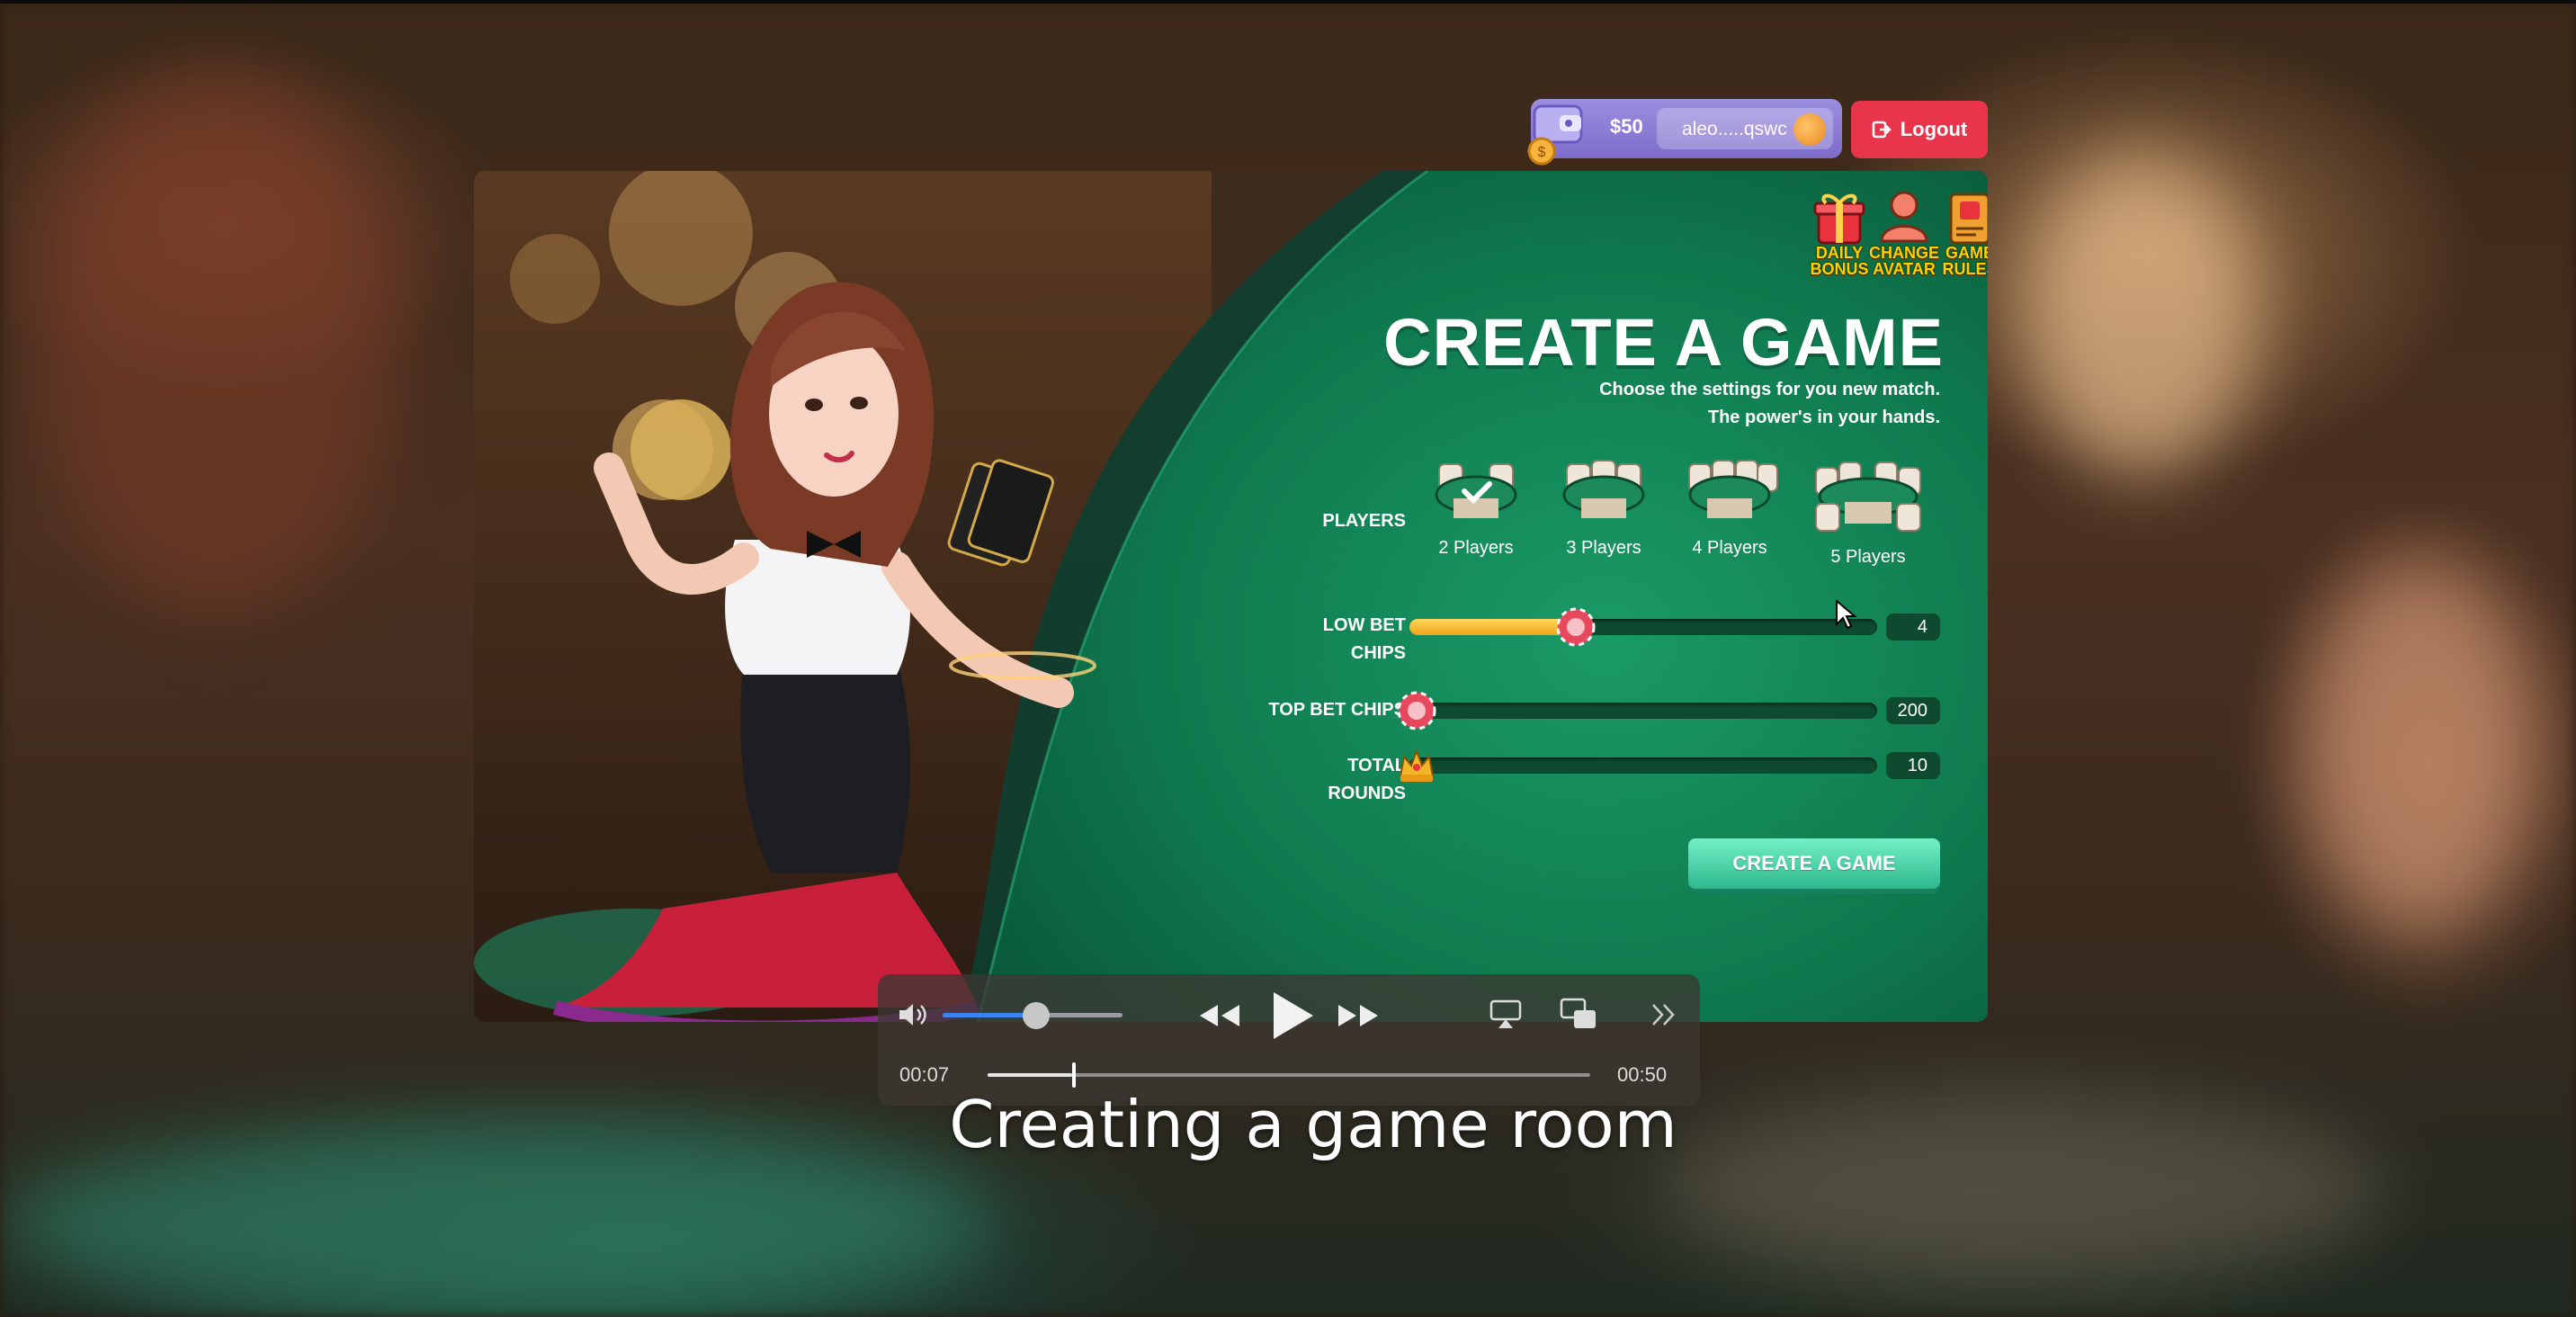  I want to click on fast-forward-icon, so click(1358, 1016).